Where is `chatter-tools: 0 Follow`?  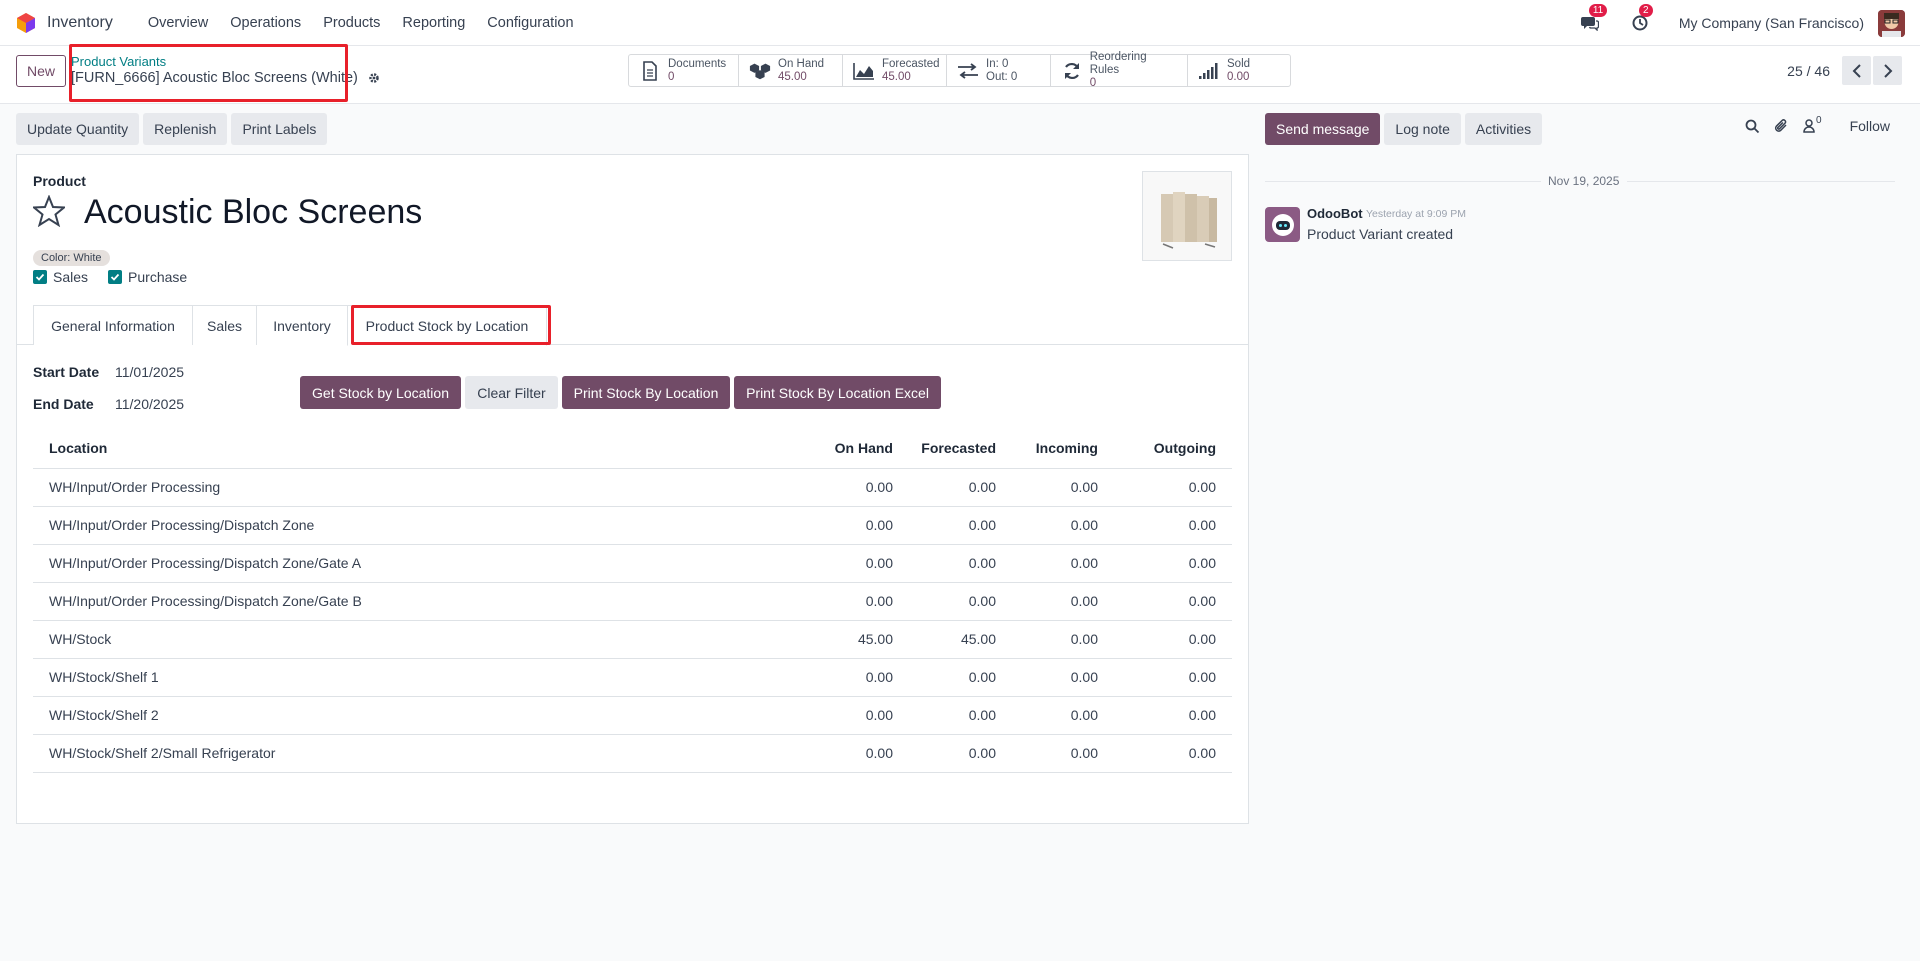
chatter-tools: 0 Follow is located at coordinates (1817, 124).